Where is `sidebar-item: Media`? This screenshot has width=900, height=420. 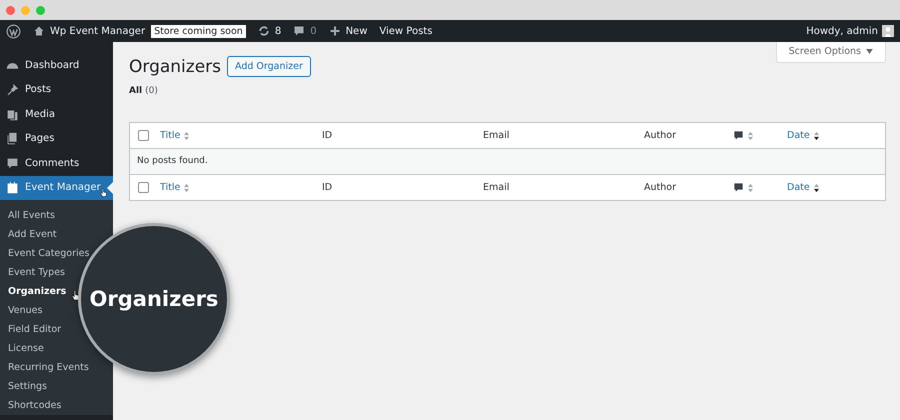 sidebar-item: Media is located at coordinates (56, 114).